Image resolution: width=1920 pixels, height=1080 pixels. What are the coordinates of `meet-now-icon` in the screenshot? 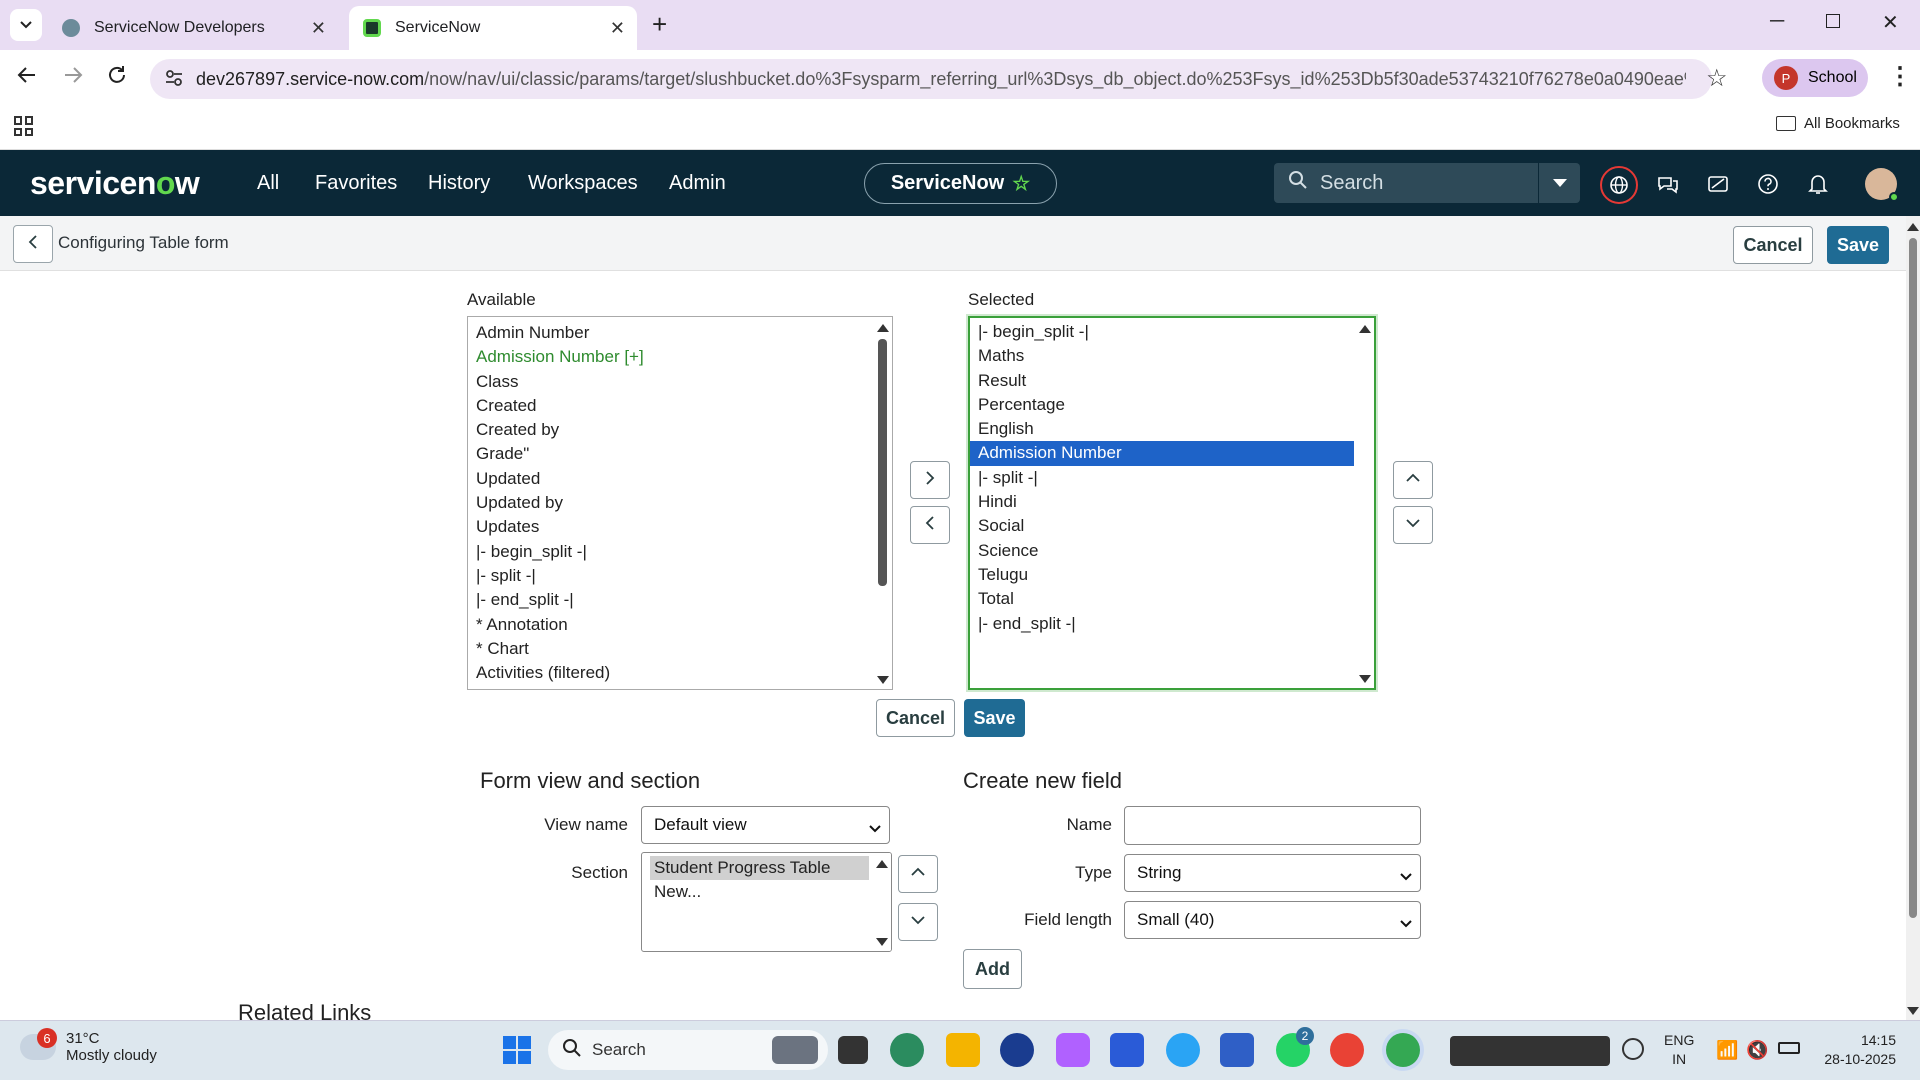 It's located at (1633, 1049).